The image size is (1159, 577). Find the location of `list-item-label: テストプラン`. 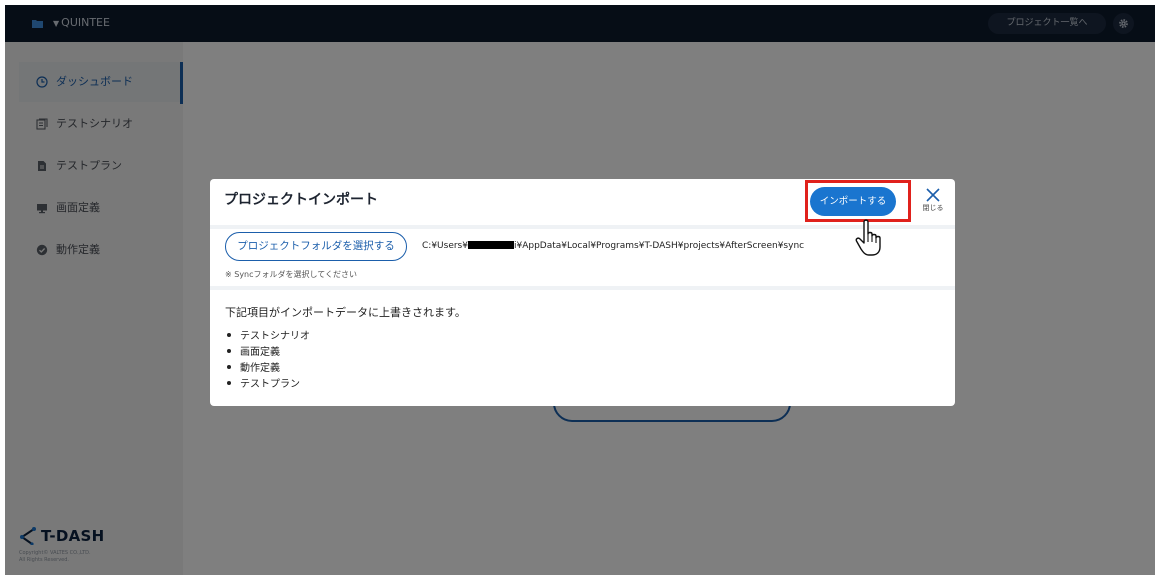

list-item-label: テストプラン is located at coordinates (270, 384).